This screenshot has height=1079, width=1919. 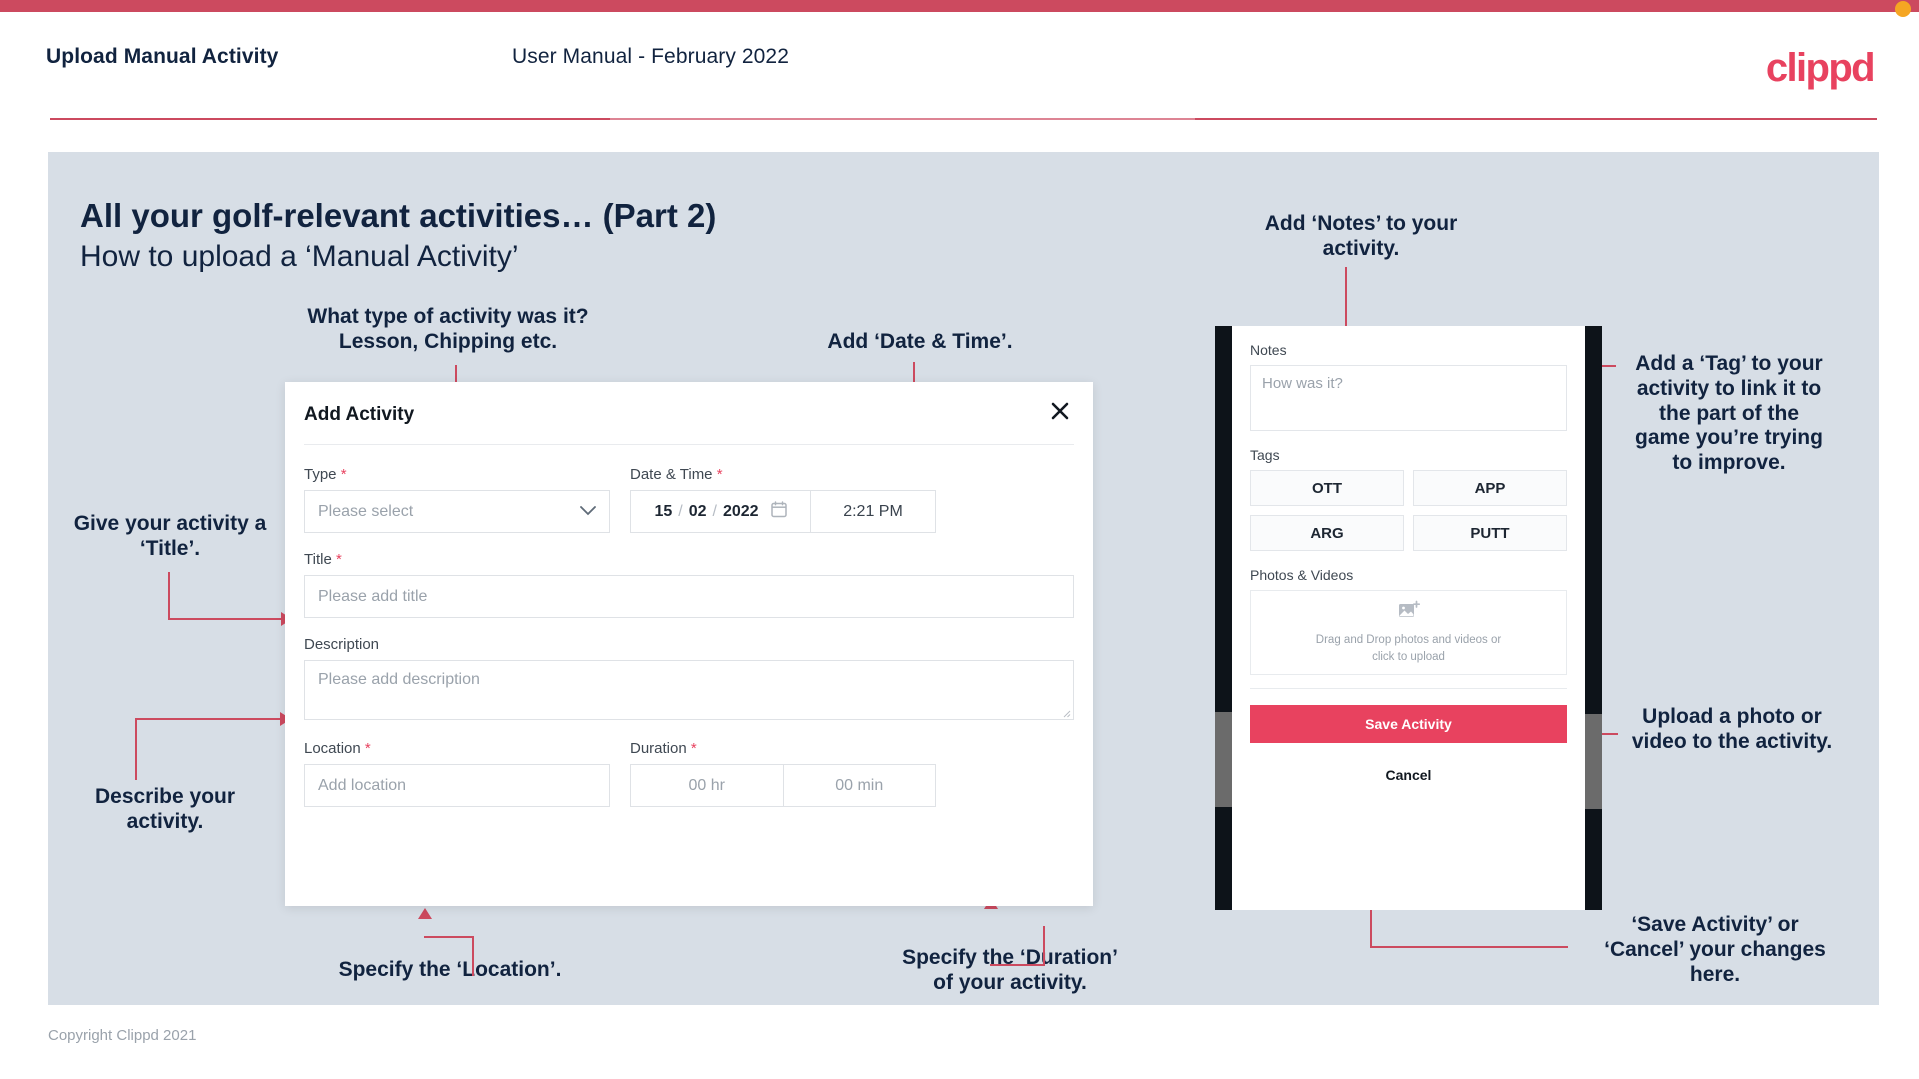 What do you see at coordinates (323, 559) in the screenshot?
I see `field-title-label: Title *` at bounding box center [323, 559].